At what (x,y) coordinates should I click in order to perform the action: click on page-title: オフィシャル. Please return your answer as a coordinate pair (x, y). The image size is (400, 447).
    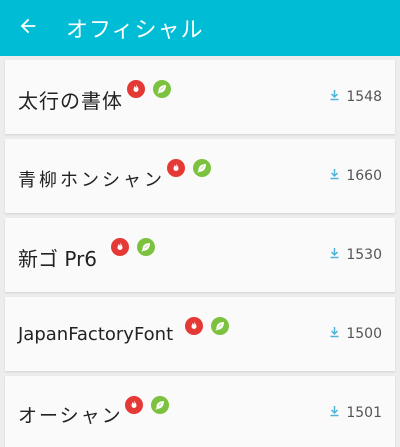
    Looking at the image, I should click on (135, 30).